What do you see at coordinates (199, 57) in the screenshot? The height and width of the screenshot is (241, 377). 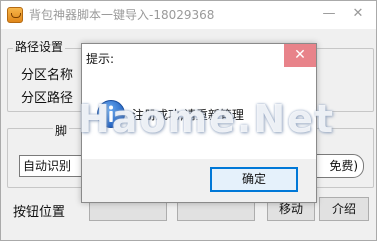 I see `dialog-title-bar: 提示: ✕` at bounding box center [199, 57].